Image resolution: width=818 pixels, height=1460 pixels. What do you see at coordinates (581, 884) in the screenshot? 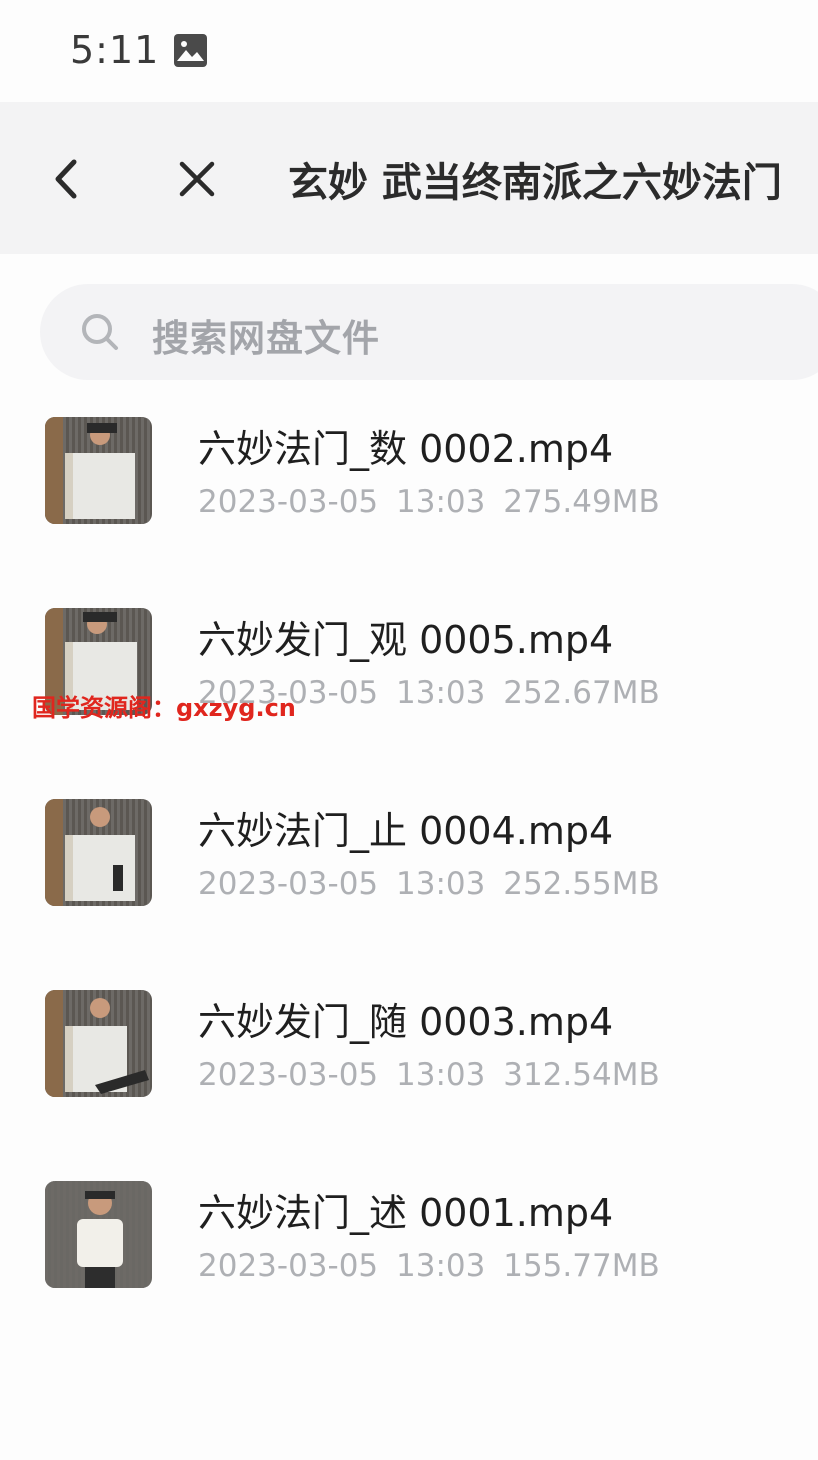
I see `file-size: 252.55MB` at bounding box center [581, 884].